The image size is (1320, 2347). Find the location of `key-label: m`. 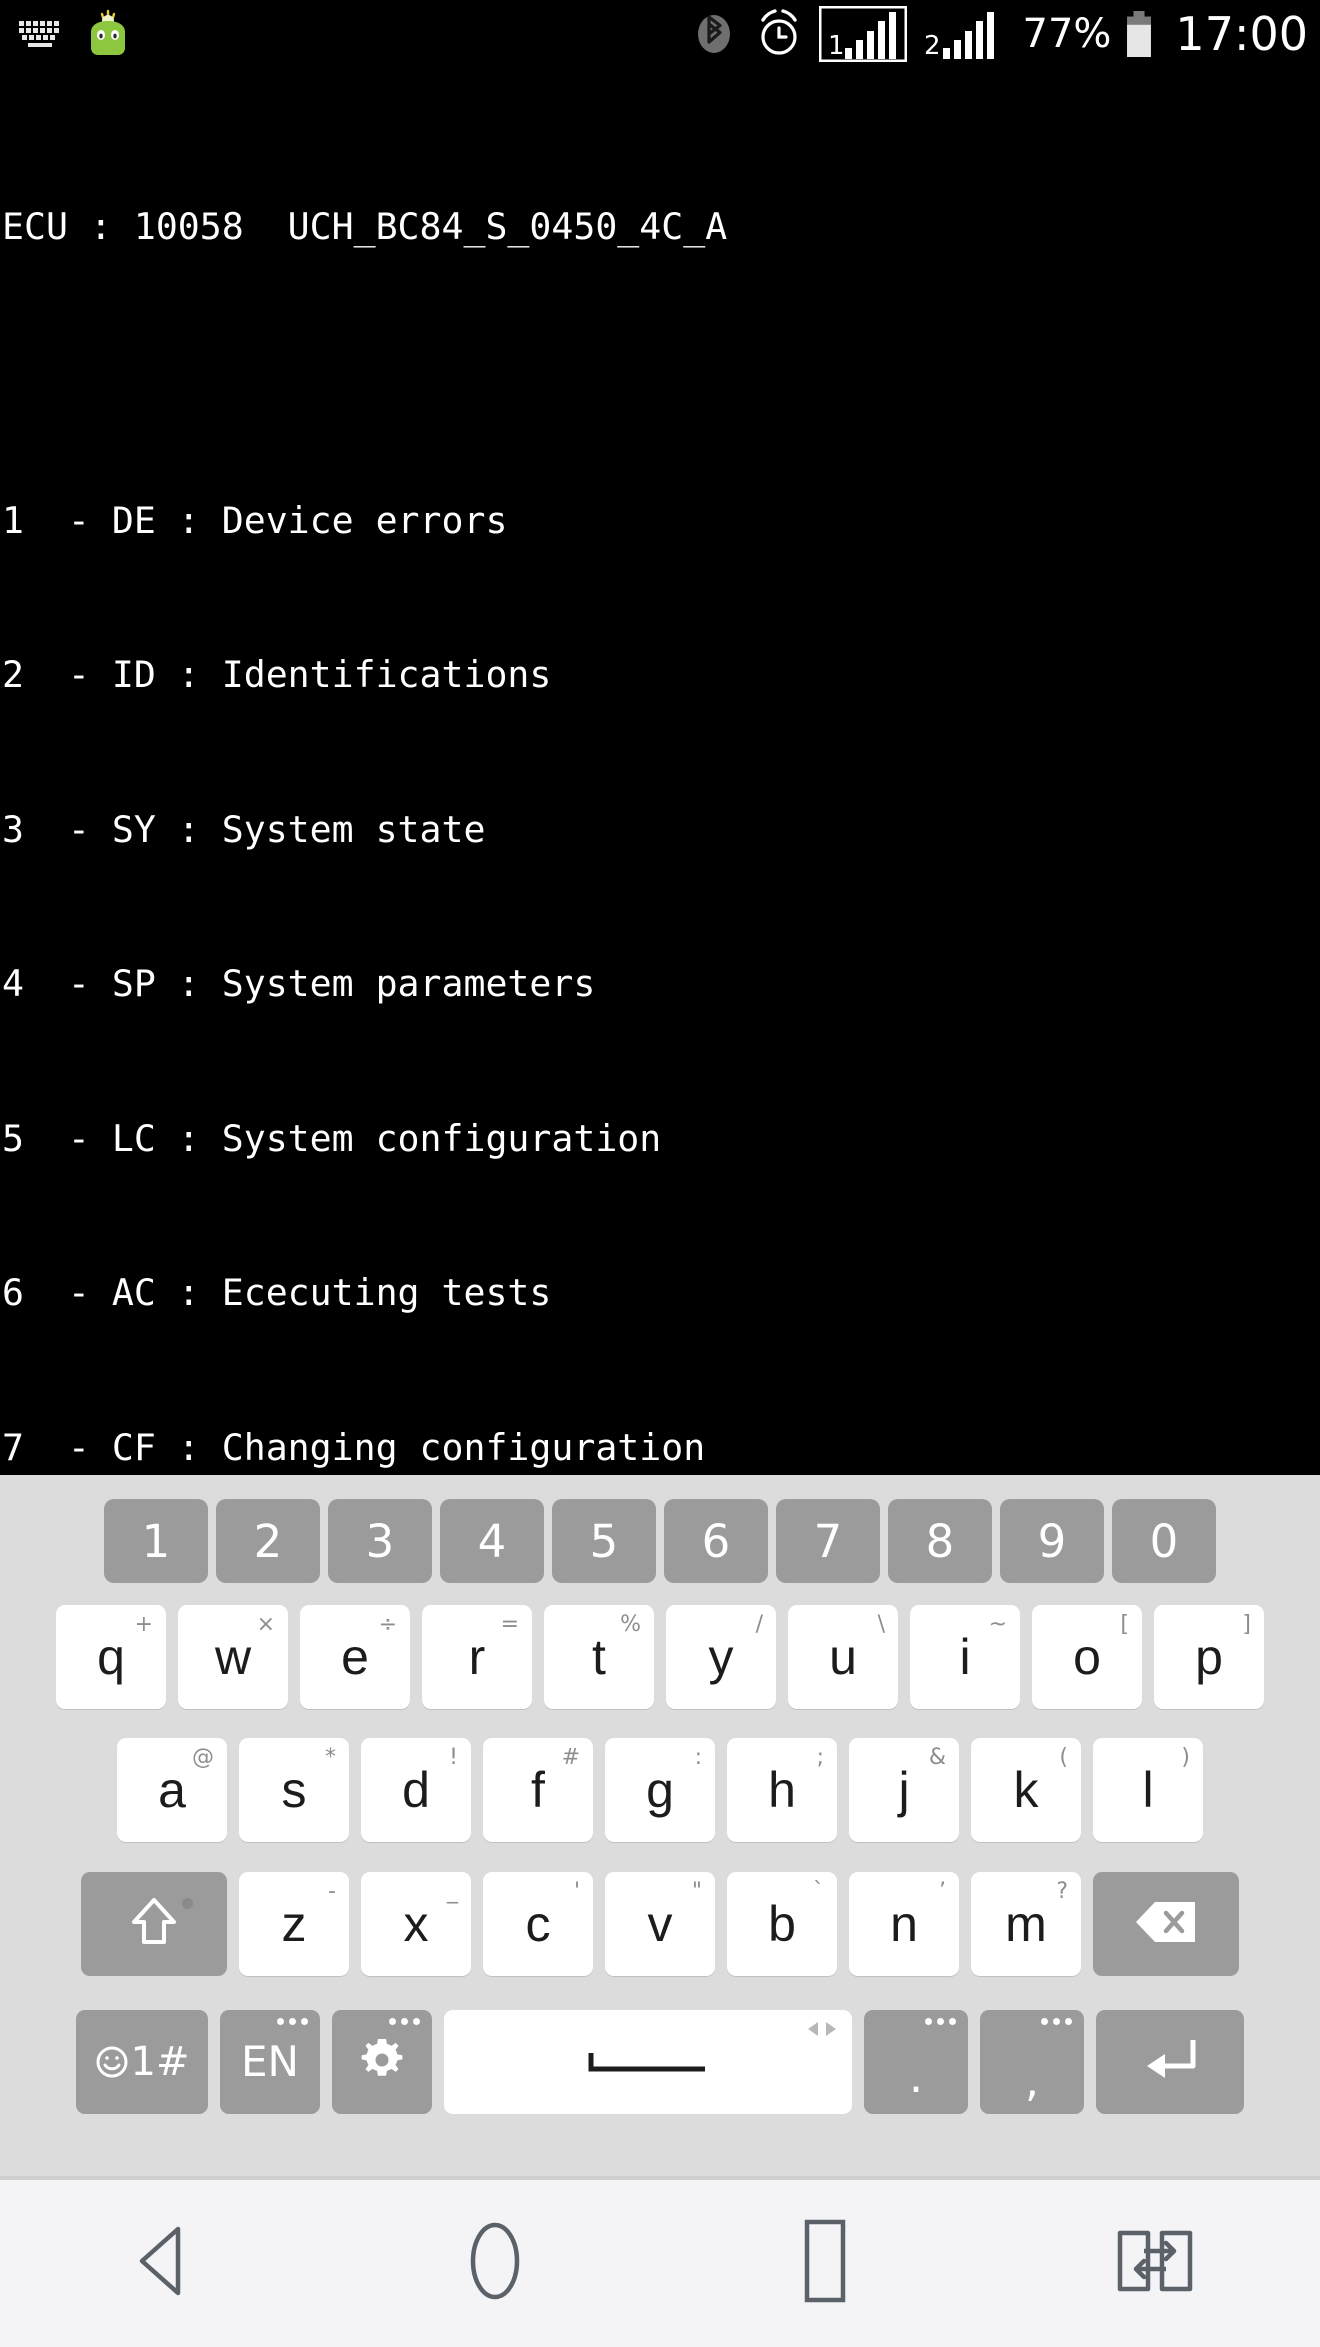

key-label: m is located at coordinates (1026, 1924).